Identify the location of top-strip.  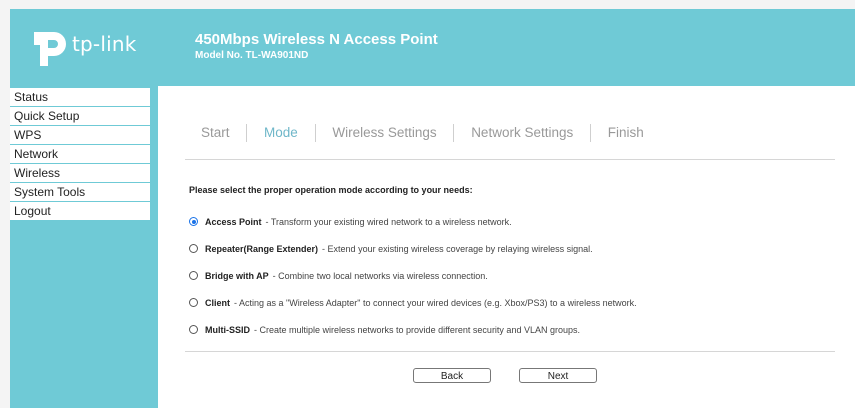
(427, 4).